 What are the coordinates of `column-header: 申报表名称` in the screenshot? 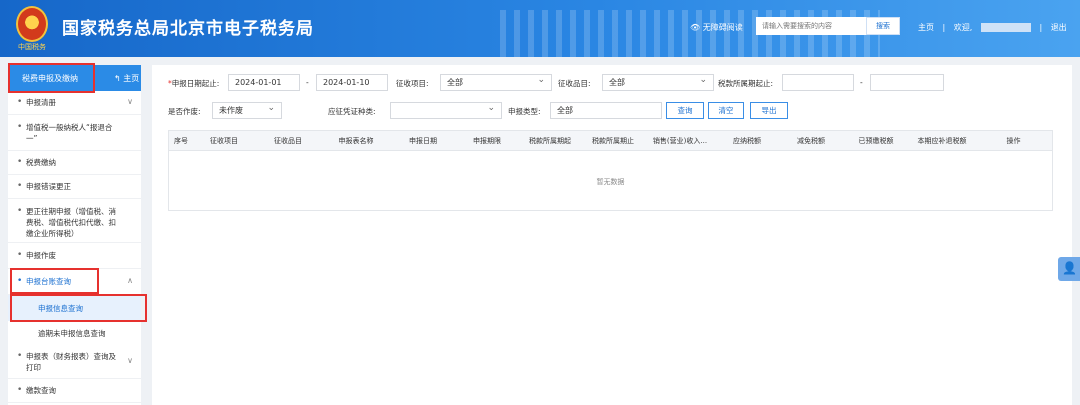 It's located at (356, 141).